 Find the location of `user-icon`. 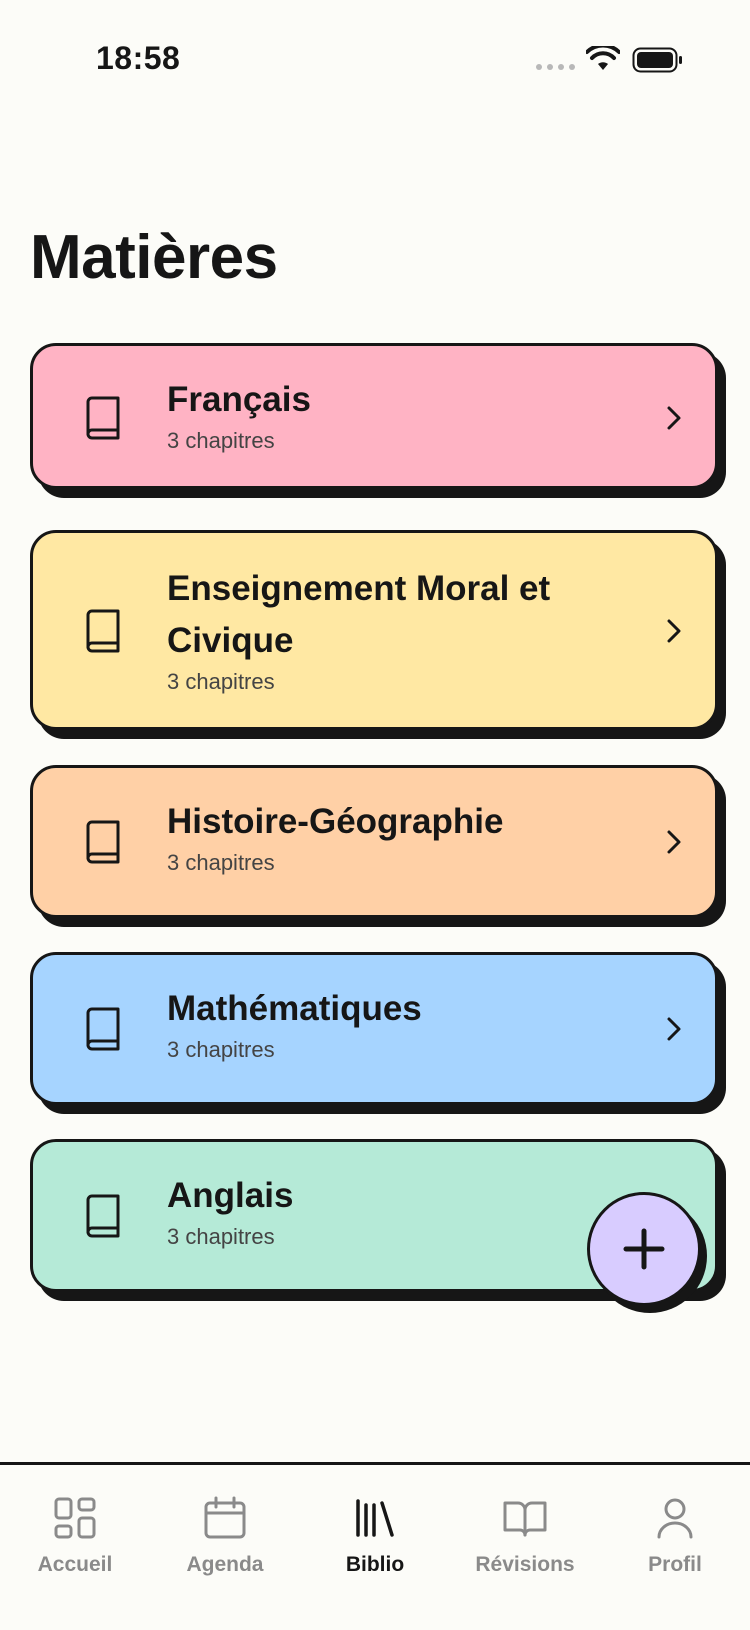

user-icon is located at coordinates (675, 1518).